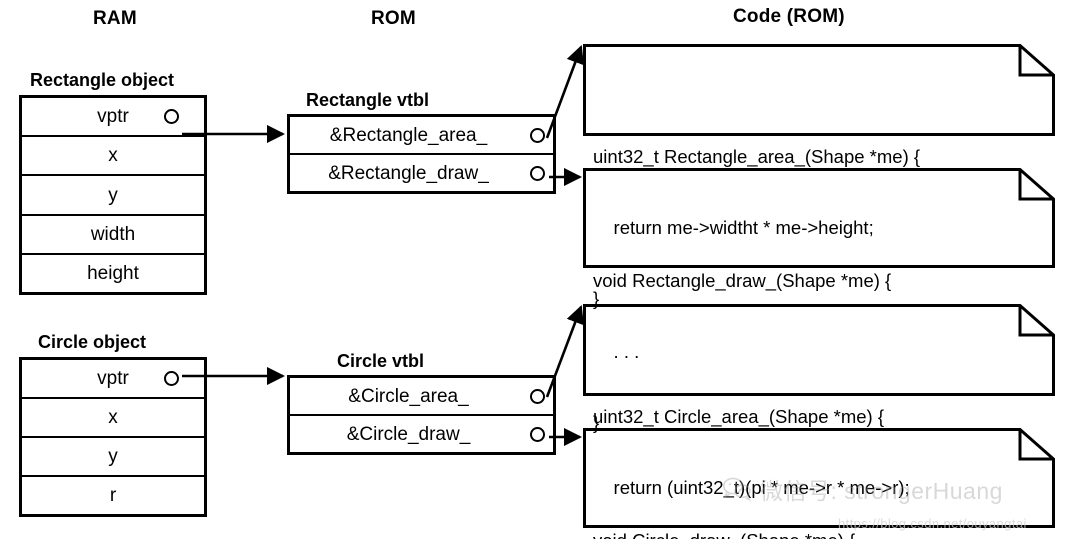 This screenshot has height=539, width=1080. What do you see at coordinates (408, 173) in the screenshot?
I see `vtbl-entry-label: &Rectangle_draw_` at bounding box center [408, 173].